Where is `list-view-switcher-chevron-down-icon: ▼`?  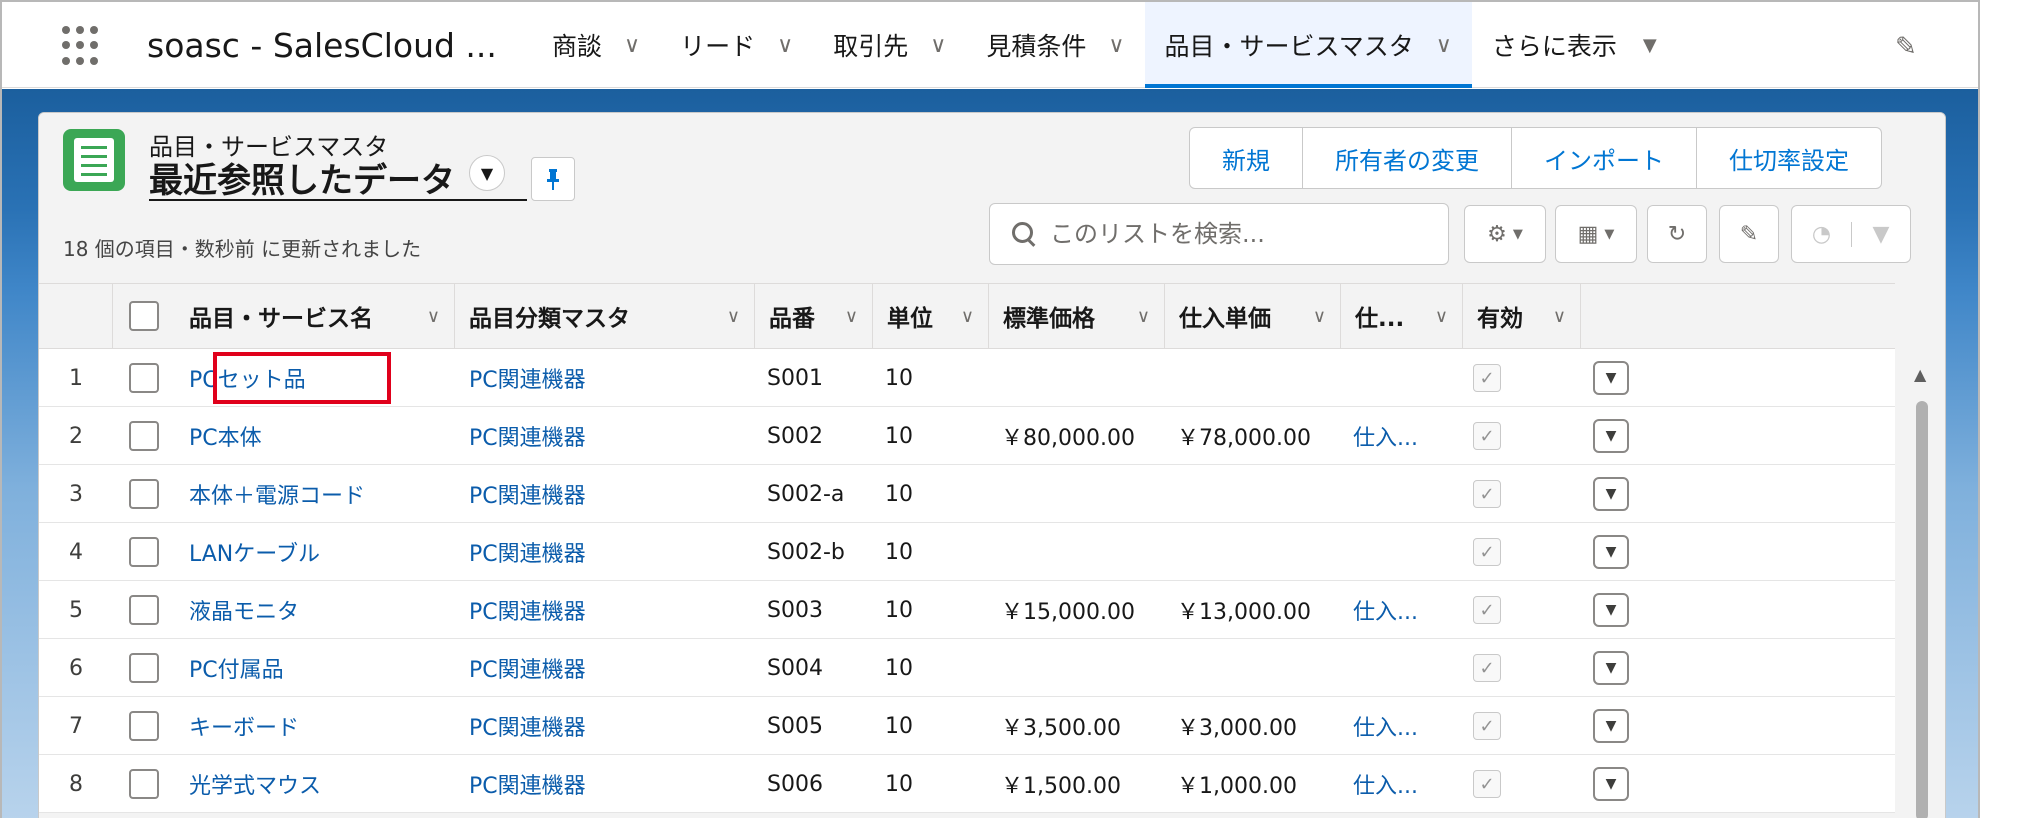
list-view-switcher-chevron-down-icon: ▼ is located at coordinates (487, 173).